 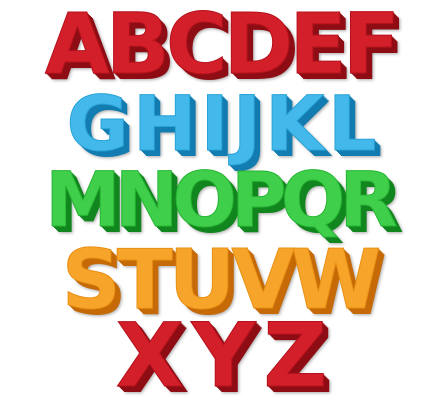 What do you see at coordinates (77, 46) in the screenshot?
I see `letter-a: A` at bounding box center [77, 46].